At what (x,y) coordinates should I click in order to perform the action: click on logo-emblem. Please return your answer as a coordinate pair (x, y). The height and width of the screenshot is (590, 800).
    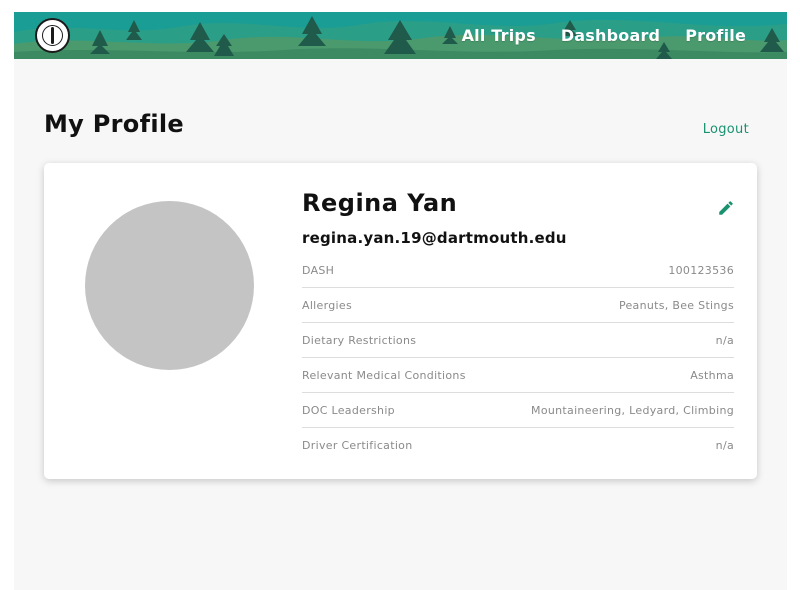
    Looking at the image, I should click on (52, 35).